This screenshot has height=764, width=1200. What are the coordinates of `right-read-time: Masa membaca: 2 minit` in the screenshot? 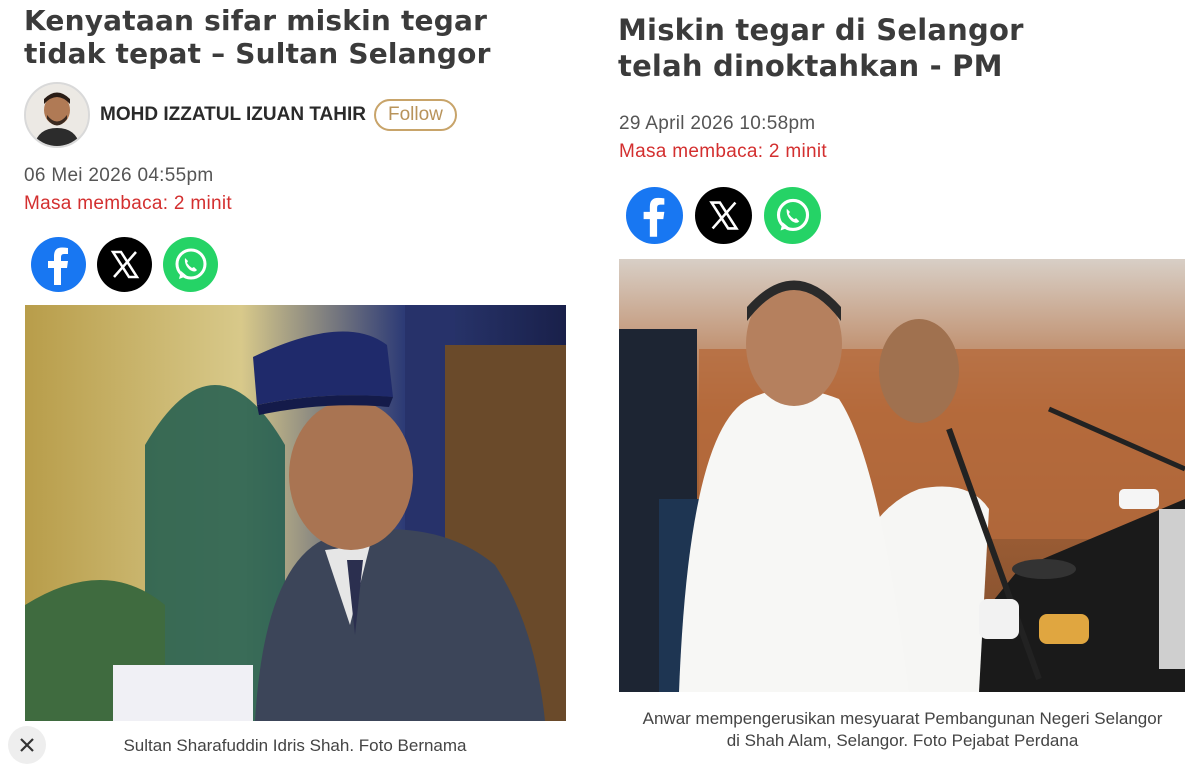 It's located at (723, 151).